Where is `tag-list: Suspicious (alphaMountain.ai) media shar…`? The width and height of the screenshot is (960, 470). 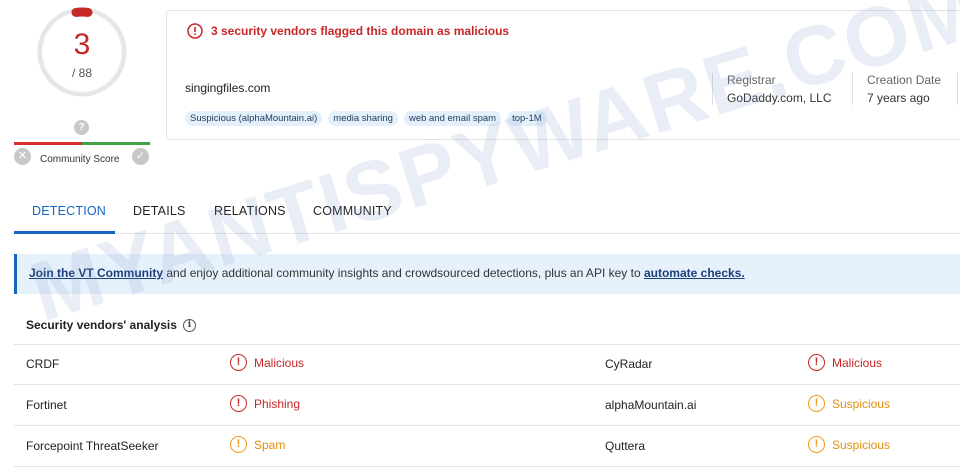 tag-list: Suspicious (alphaMountain.ai) media shar… is located at coordinates (366, 118).